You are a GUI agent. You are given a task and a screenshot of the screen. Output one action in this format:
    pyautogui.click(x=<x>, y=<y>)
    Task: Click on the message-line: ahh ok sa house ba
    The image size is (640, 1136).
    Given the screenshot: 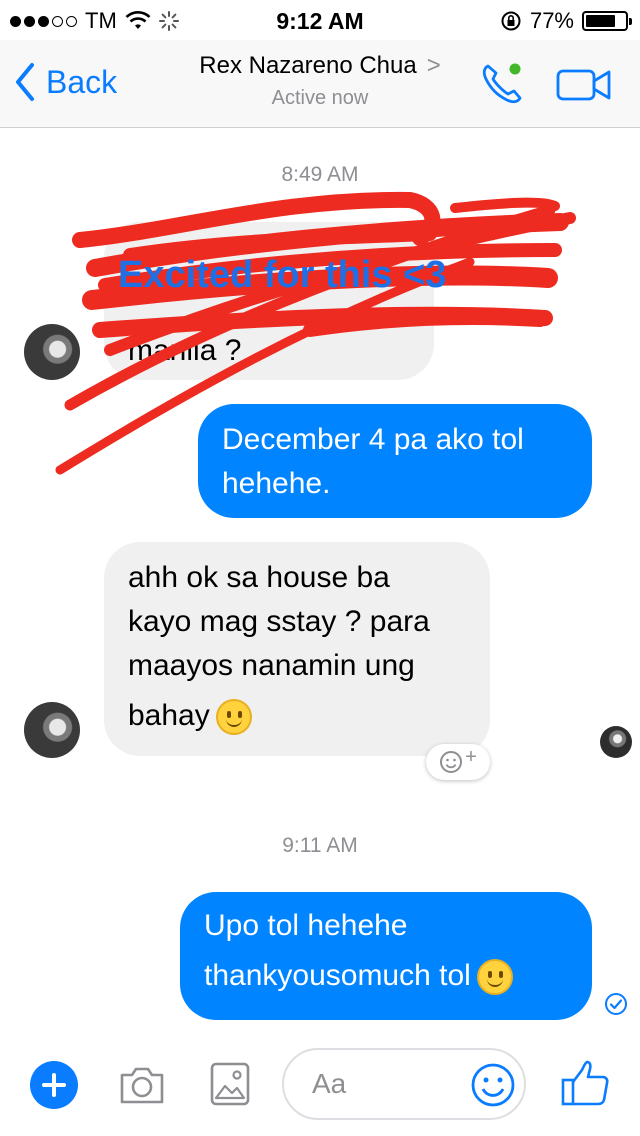 What is the action you would take?
    pyautogui.click(x=259, y=577)
    